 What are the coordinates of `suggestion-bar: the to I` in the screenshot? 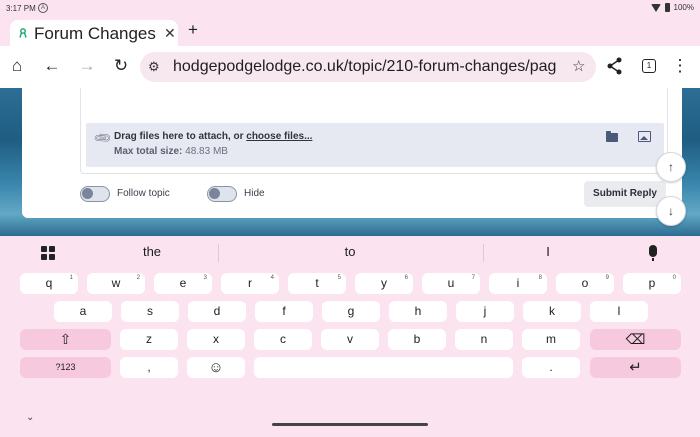 It's located at (350, 252).